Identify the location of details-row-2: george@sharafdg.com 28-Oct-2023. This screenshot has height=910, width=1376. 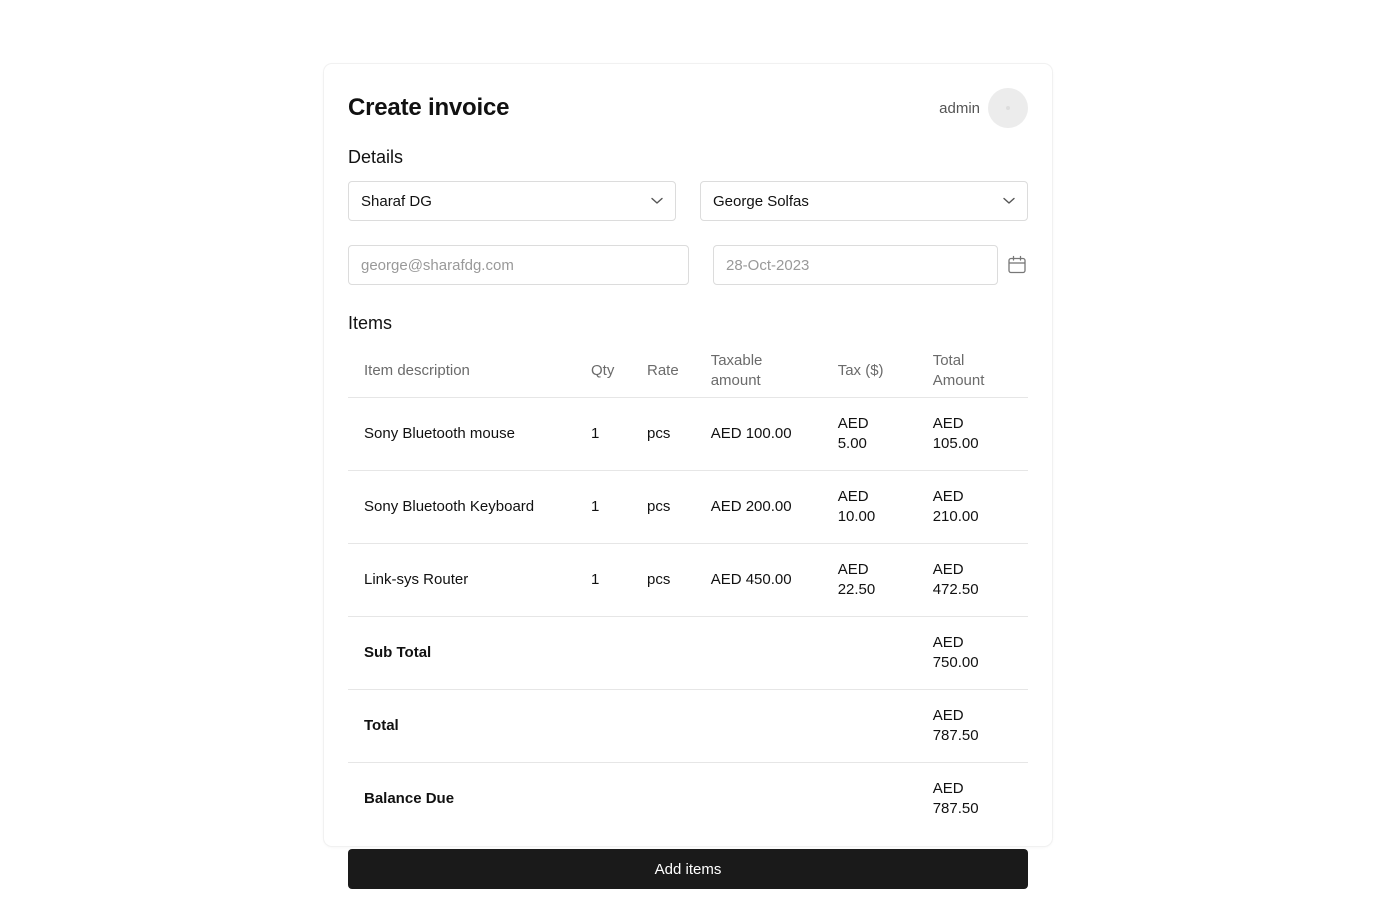
(688, 265).